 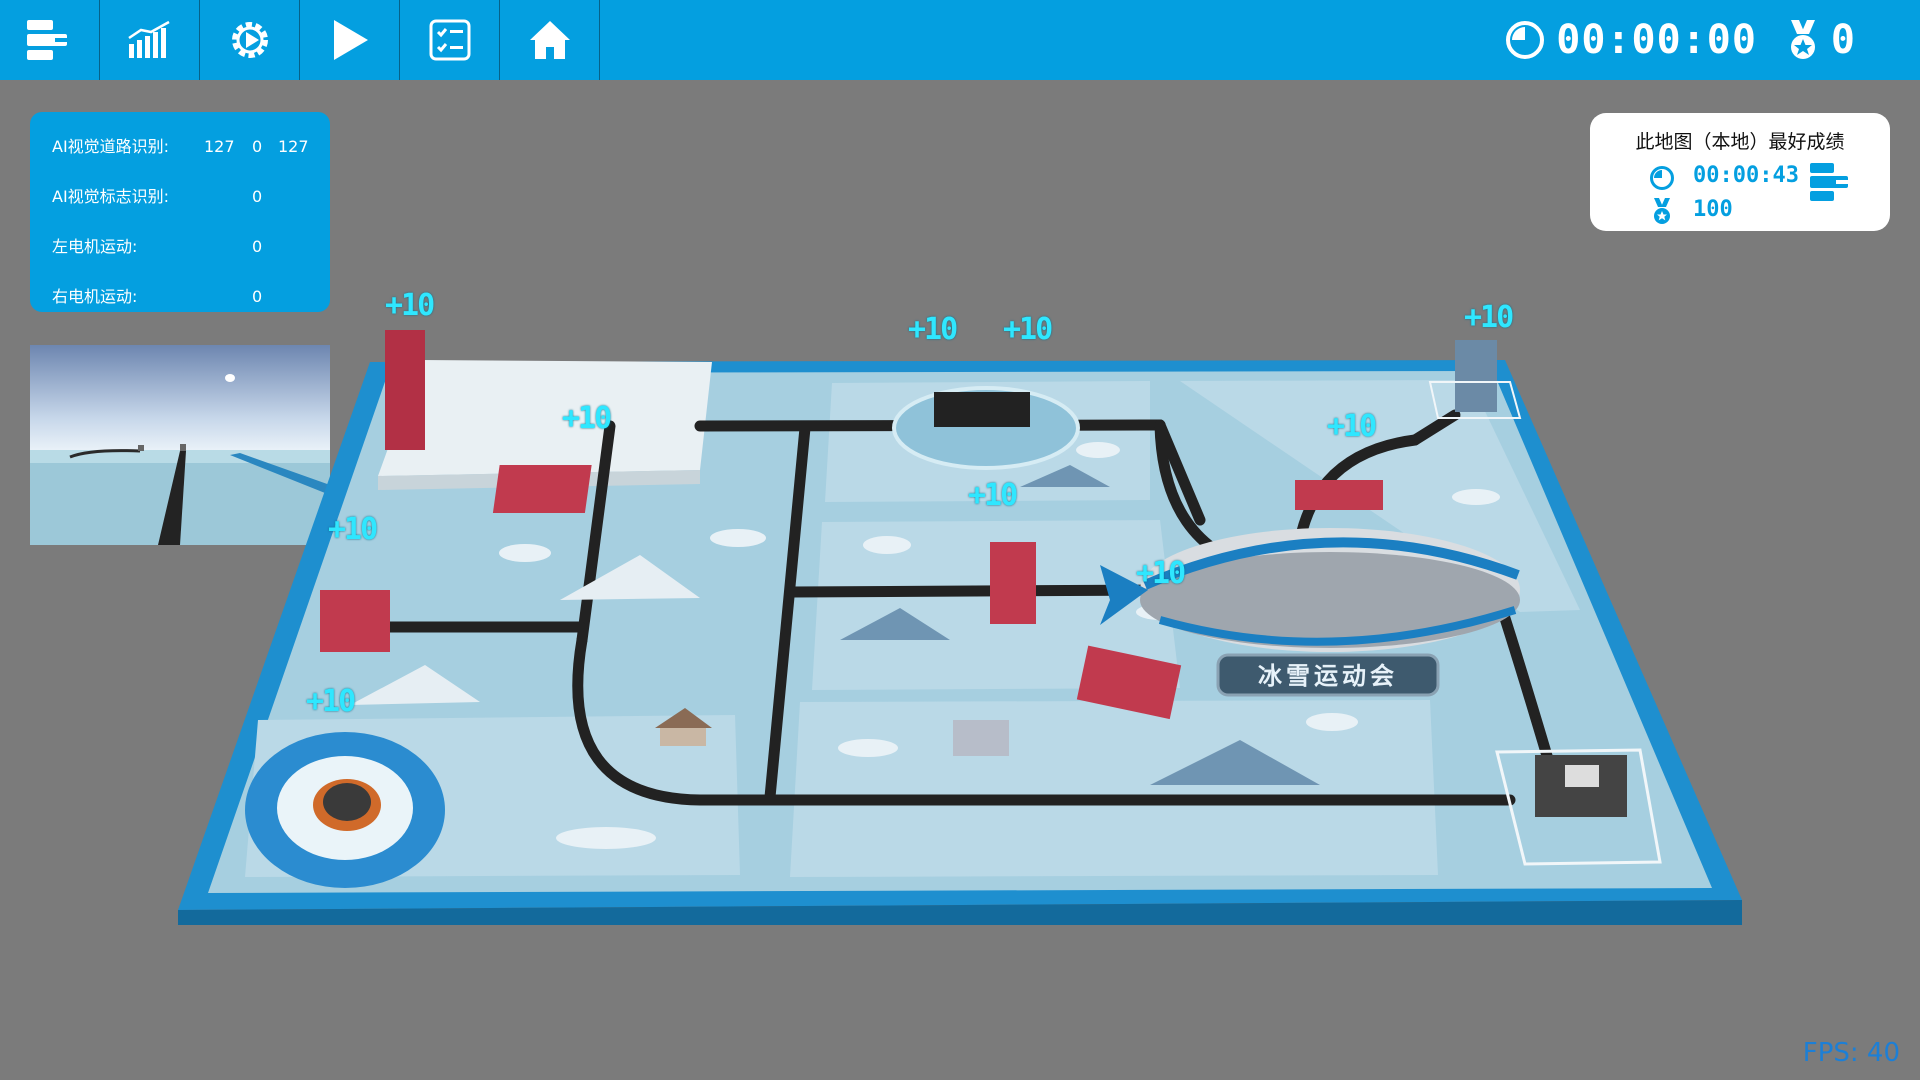 What do you see at coordinates (981, 738) in the screenshot?
I see `building-illustration` at bounding box center [981, 738].